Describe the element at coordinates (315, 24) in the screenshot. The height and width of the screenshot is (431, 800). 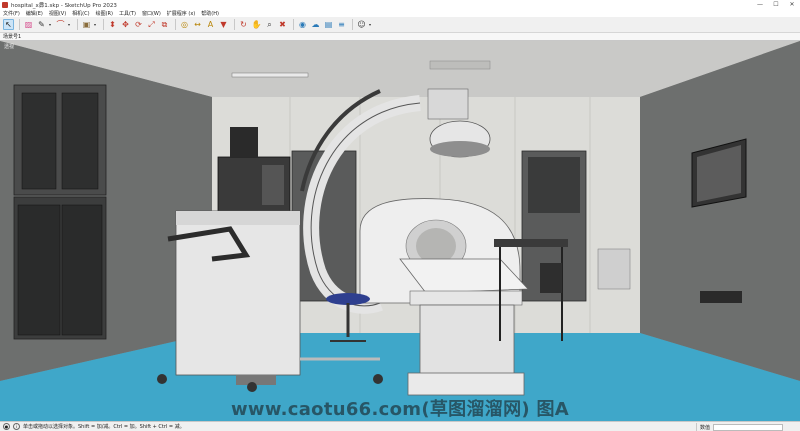
I see `warehouse-icon: ☁` at that location.